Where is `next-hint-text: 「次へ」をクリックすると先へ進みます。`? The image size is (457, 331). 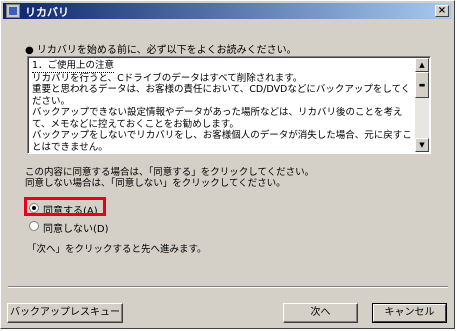
next-hint-text: 「次へ」をクリックすると先へ進みます。 is located at coordinates (117, 249).